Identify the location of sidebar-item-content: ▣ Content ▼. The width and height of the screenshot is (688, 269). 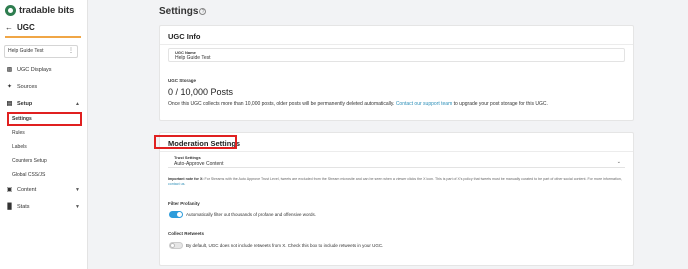
(43, 190).